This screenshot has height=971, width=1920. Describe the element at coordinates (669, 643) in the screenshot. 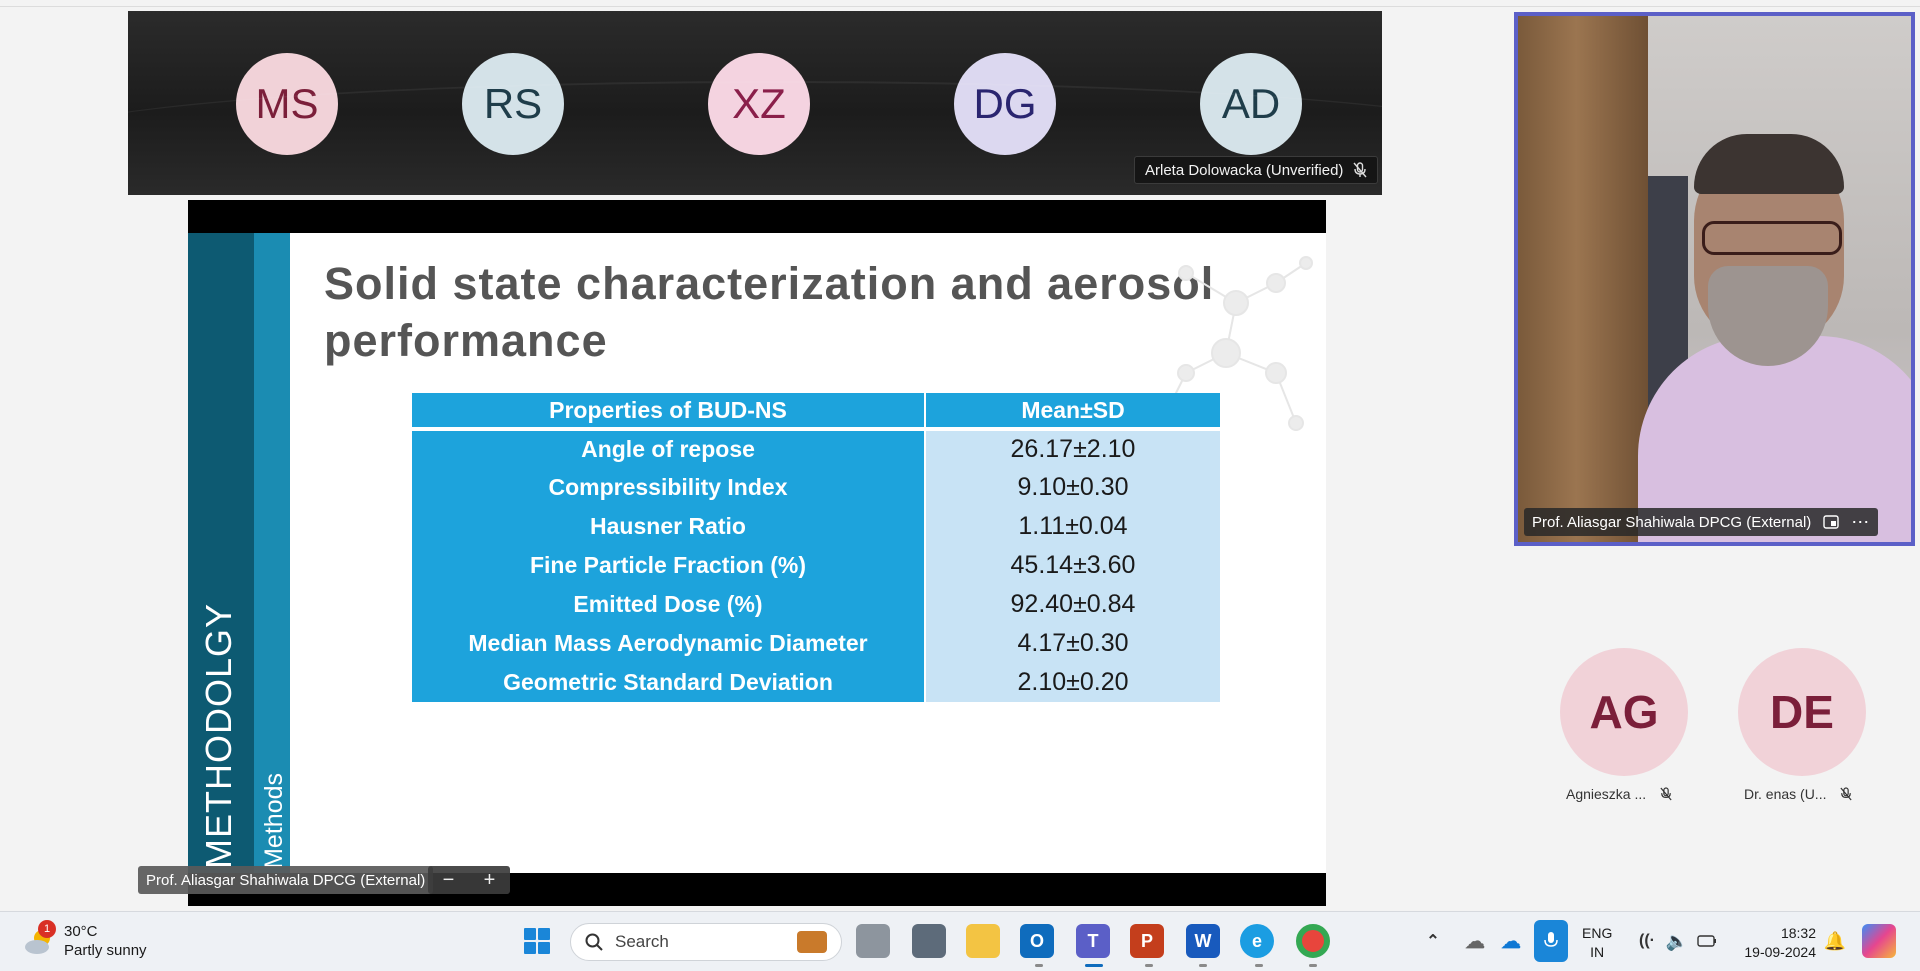

I see `property-name: Median Mass Aerodynamic Diameter` at that location.